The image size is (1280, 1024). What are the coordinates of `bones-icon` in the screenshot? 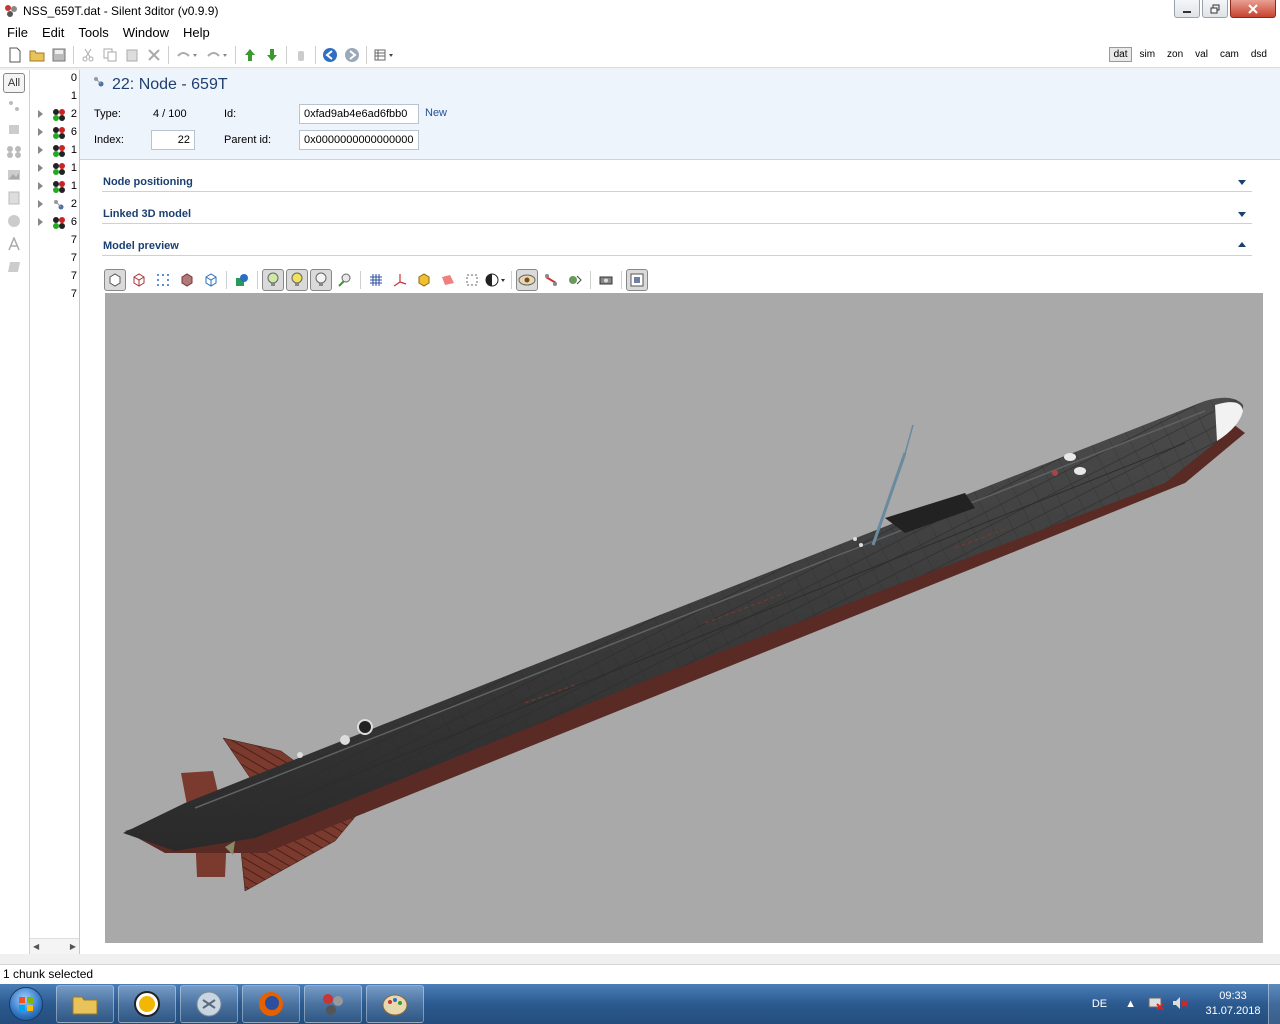 It's located at (551, 280).